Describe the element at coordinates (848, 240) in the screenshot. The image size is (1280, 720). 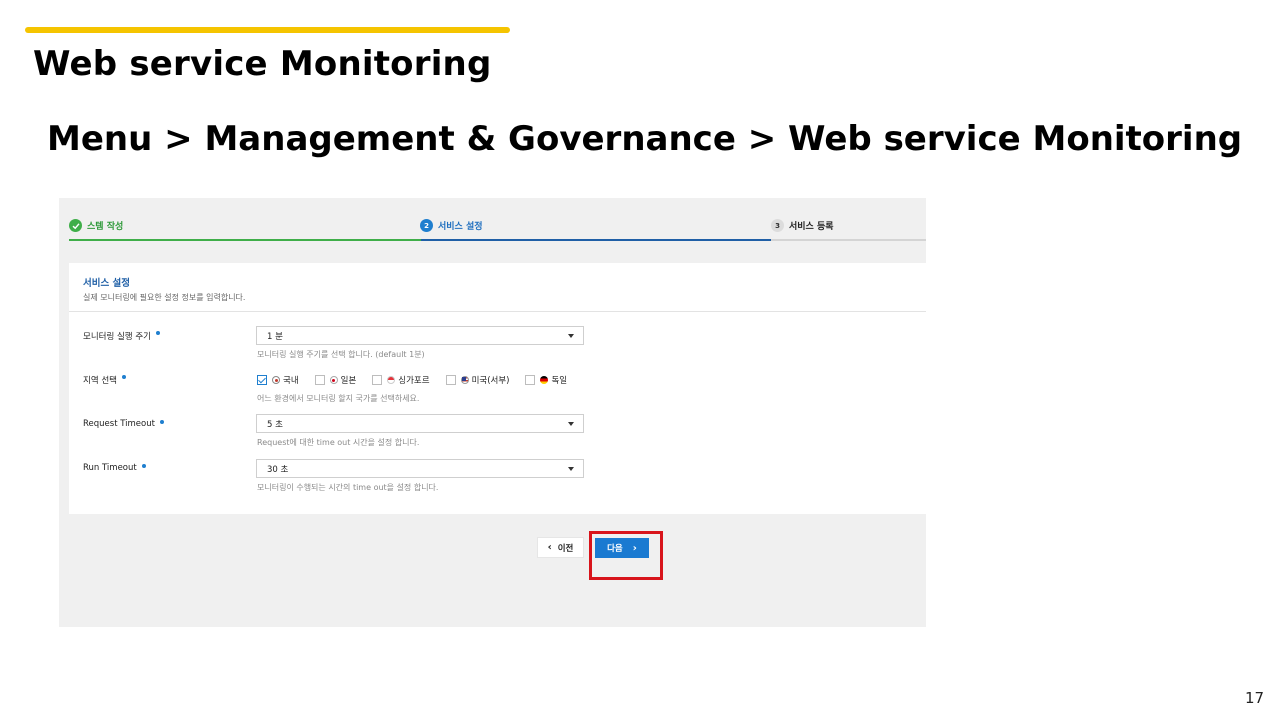
I see `step-progress-todo` at that location.